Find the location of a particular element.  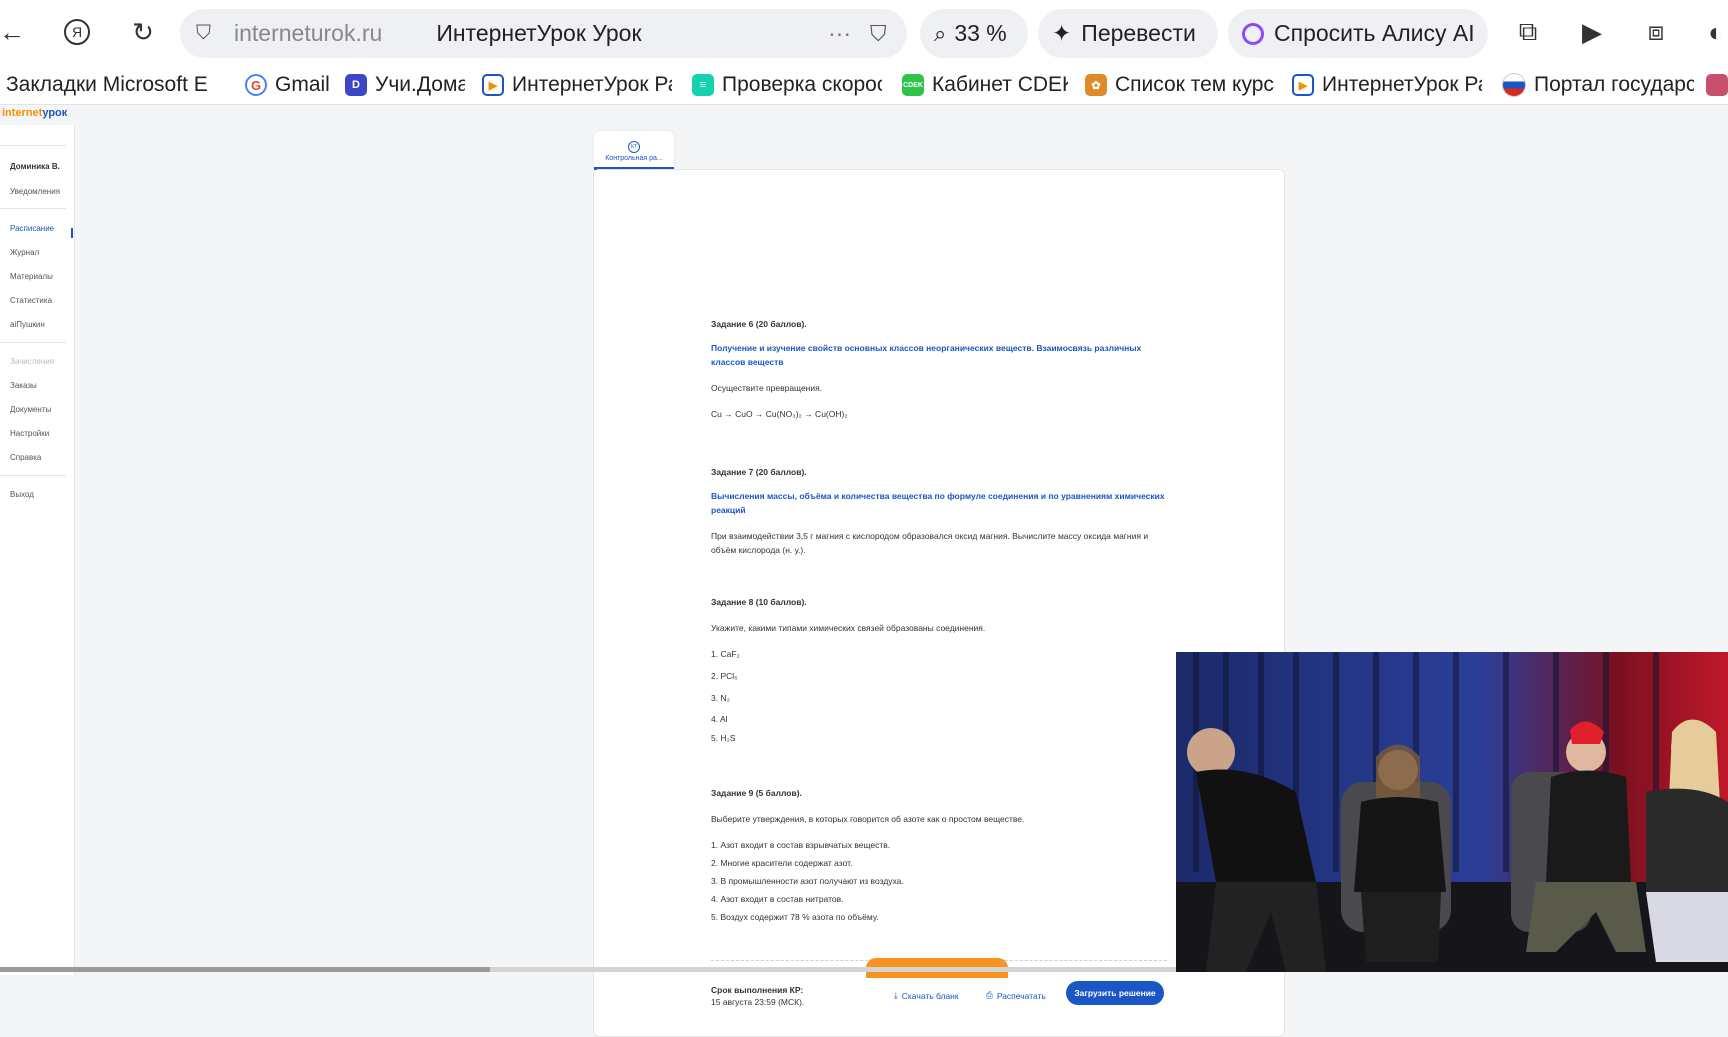

back-arrow-icon: ← is located at coordinates (16, 32).